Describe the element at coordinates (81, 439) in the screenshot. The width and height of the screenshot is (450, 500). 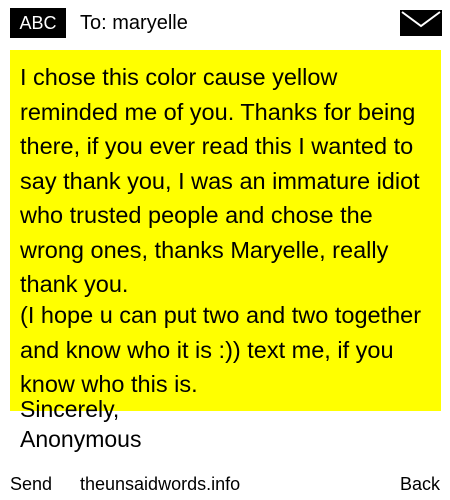
I see `message-signature: Anonymous` at that location.